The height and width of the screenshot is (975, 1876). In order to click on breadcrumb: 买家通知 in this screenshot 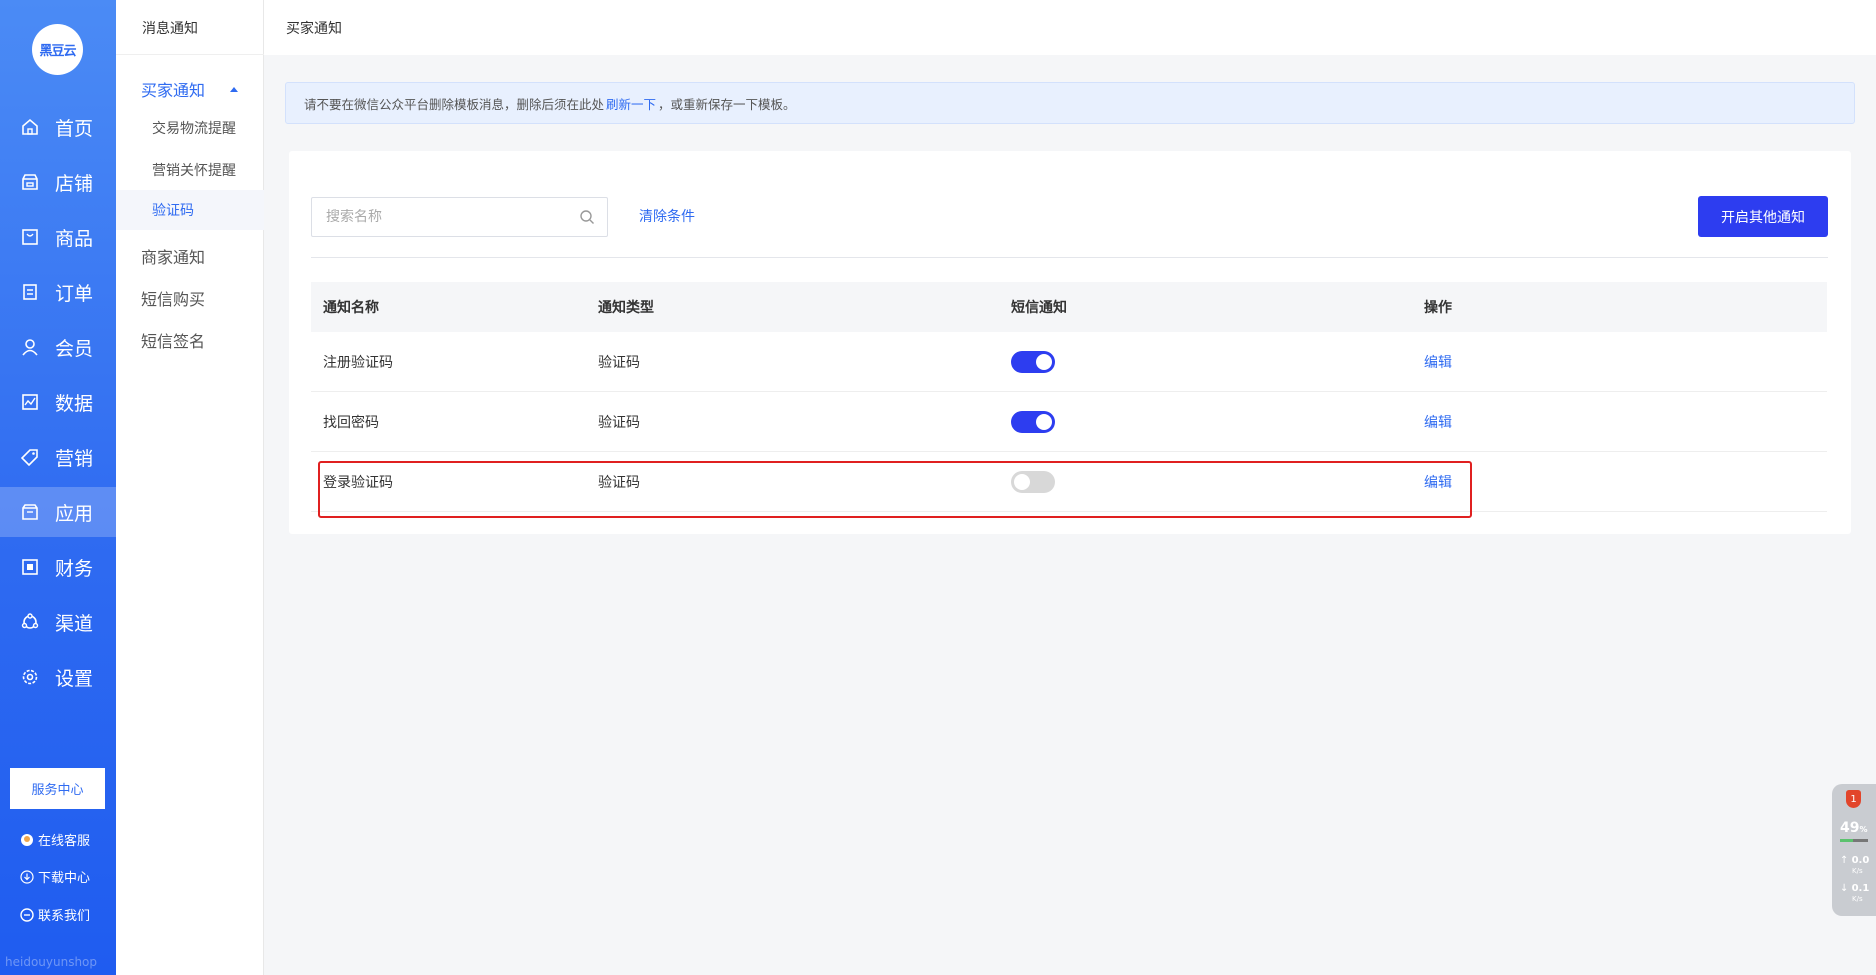, I will do `click(314, 29)`.